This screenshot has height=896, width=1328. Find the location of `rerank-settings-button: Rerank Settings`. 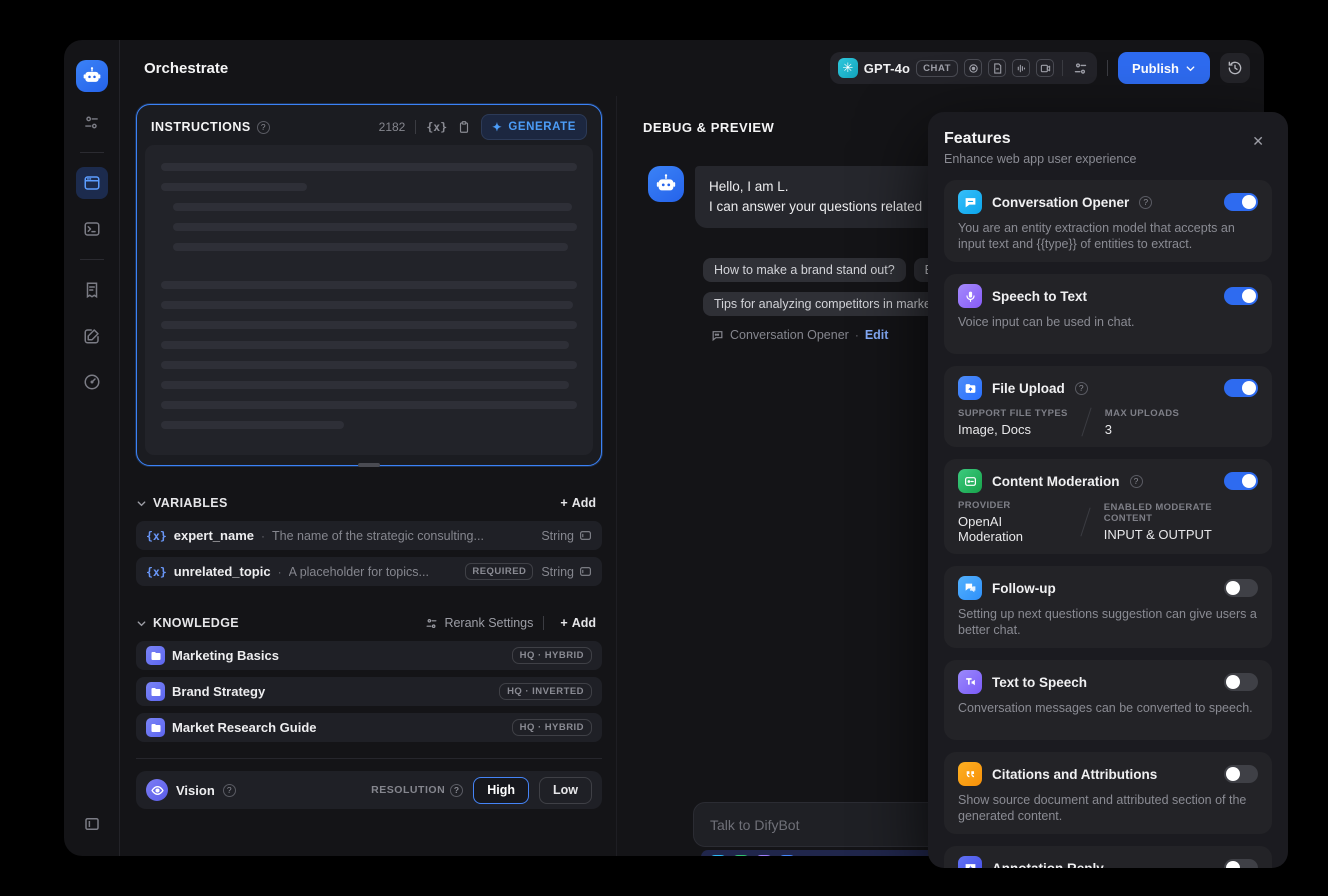

rerank-settings-button: Rerank Settings is located at coordinates (479, 623).